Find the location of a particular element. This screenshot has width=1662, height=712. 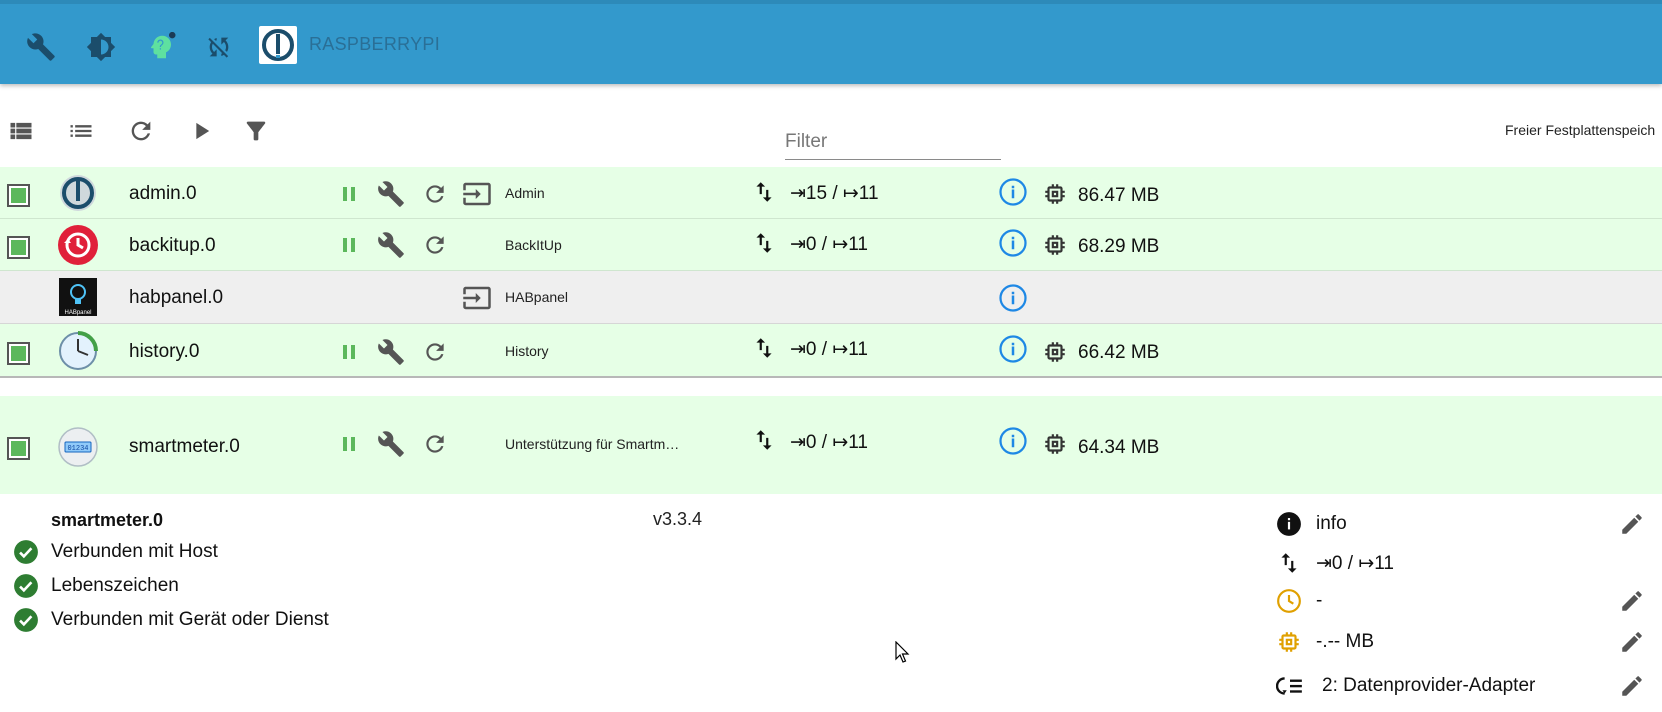

prop-log-level: info is located at coordinates (1461, 524).